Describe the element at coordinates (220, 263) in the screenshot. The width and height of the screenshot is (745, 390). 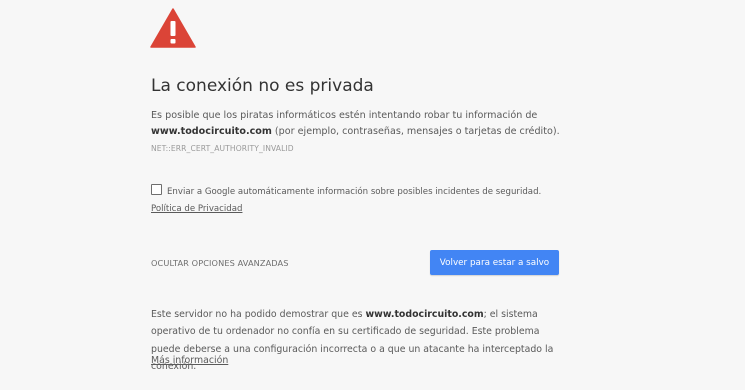
I see `hide-advanced-button: OCULTAR OPCIONES AVANZADAS` at that location.